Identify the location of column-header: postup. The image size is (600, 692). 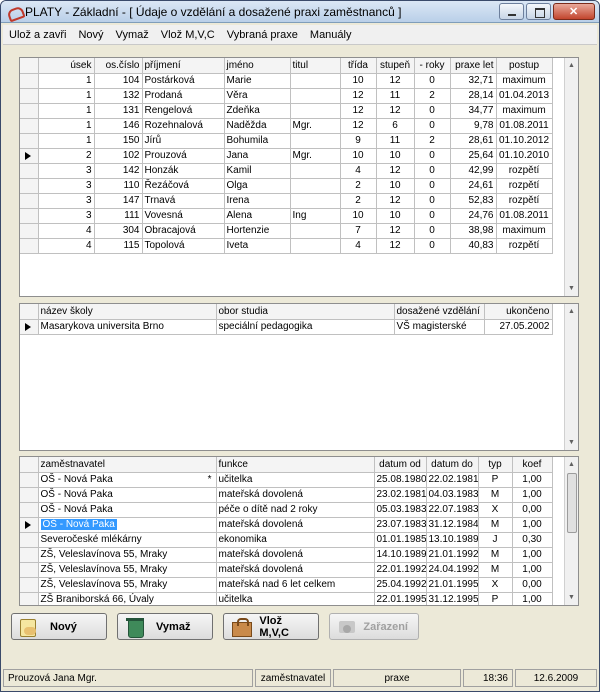
(524, 66).